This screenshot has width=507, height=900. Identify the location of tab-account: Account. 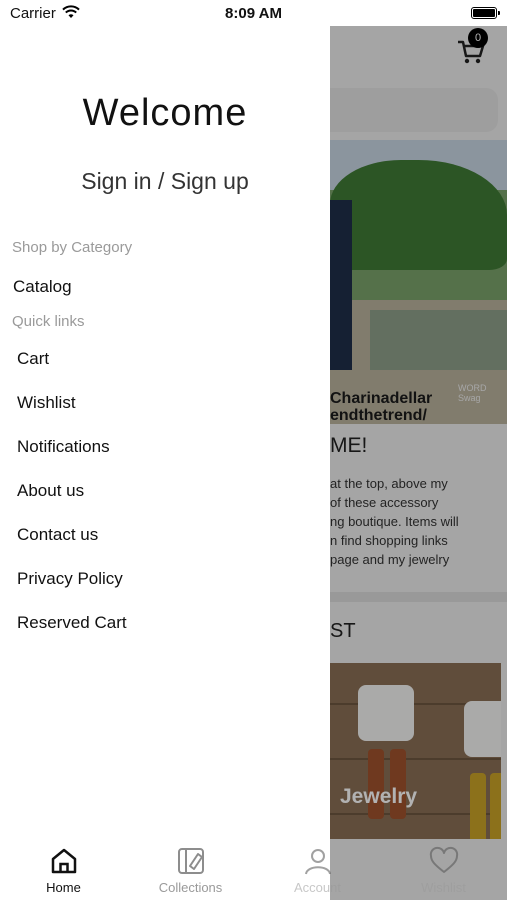
(317, 868).